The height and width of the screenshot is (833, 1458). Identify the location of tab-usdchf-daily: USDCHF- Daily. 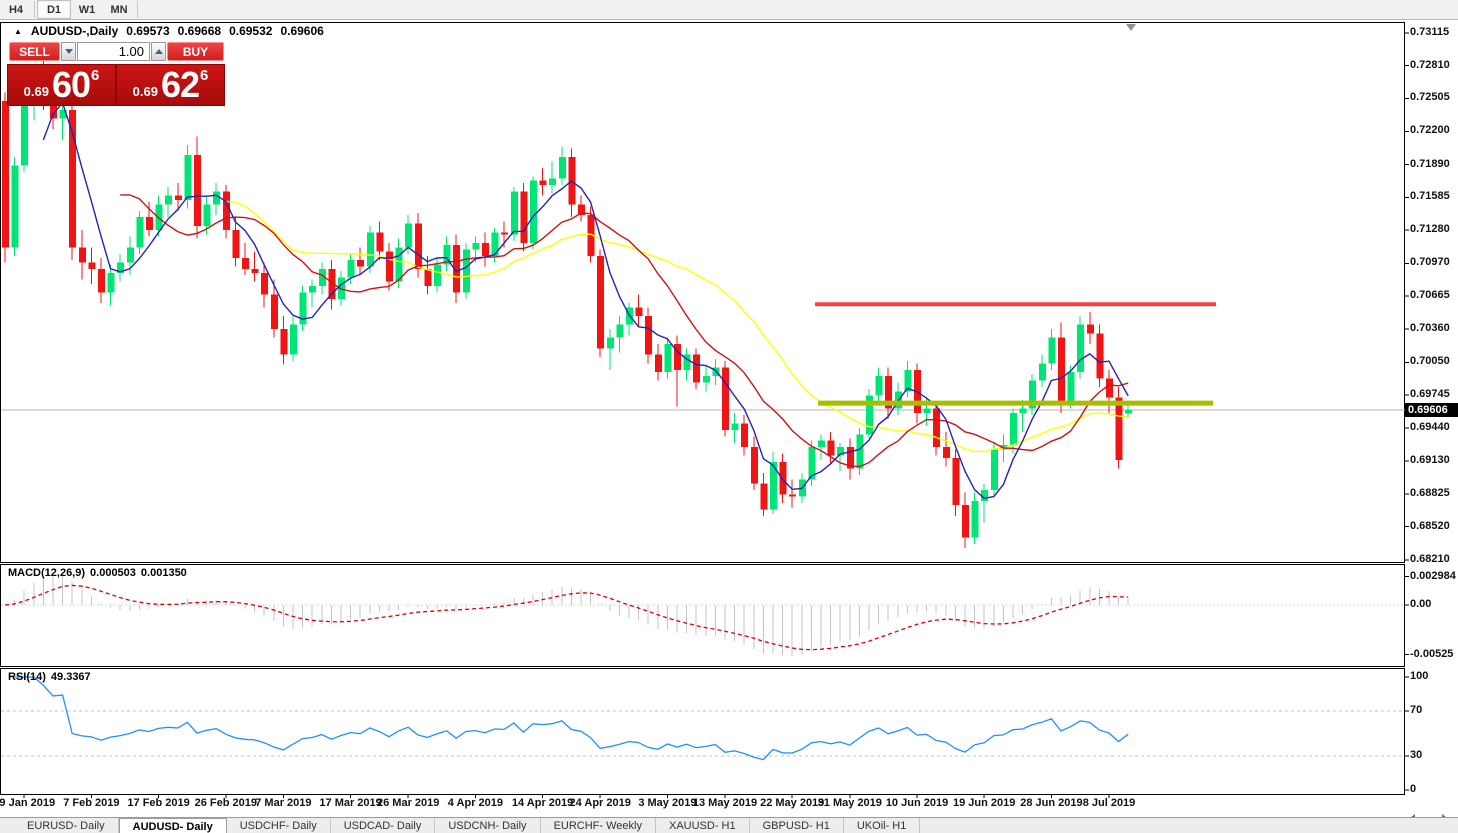
(279, 825).